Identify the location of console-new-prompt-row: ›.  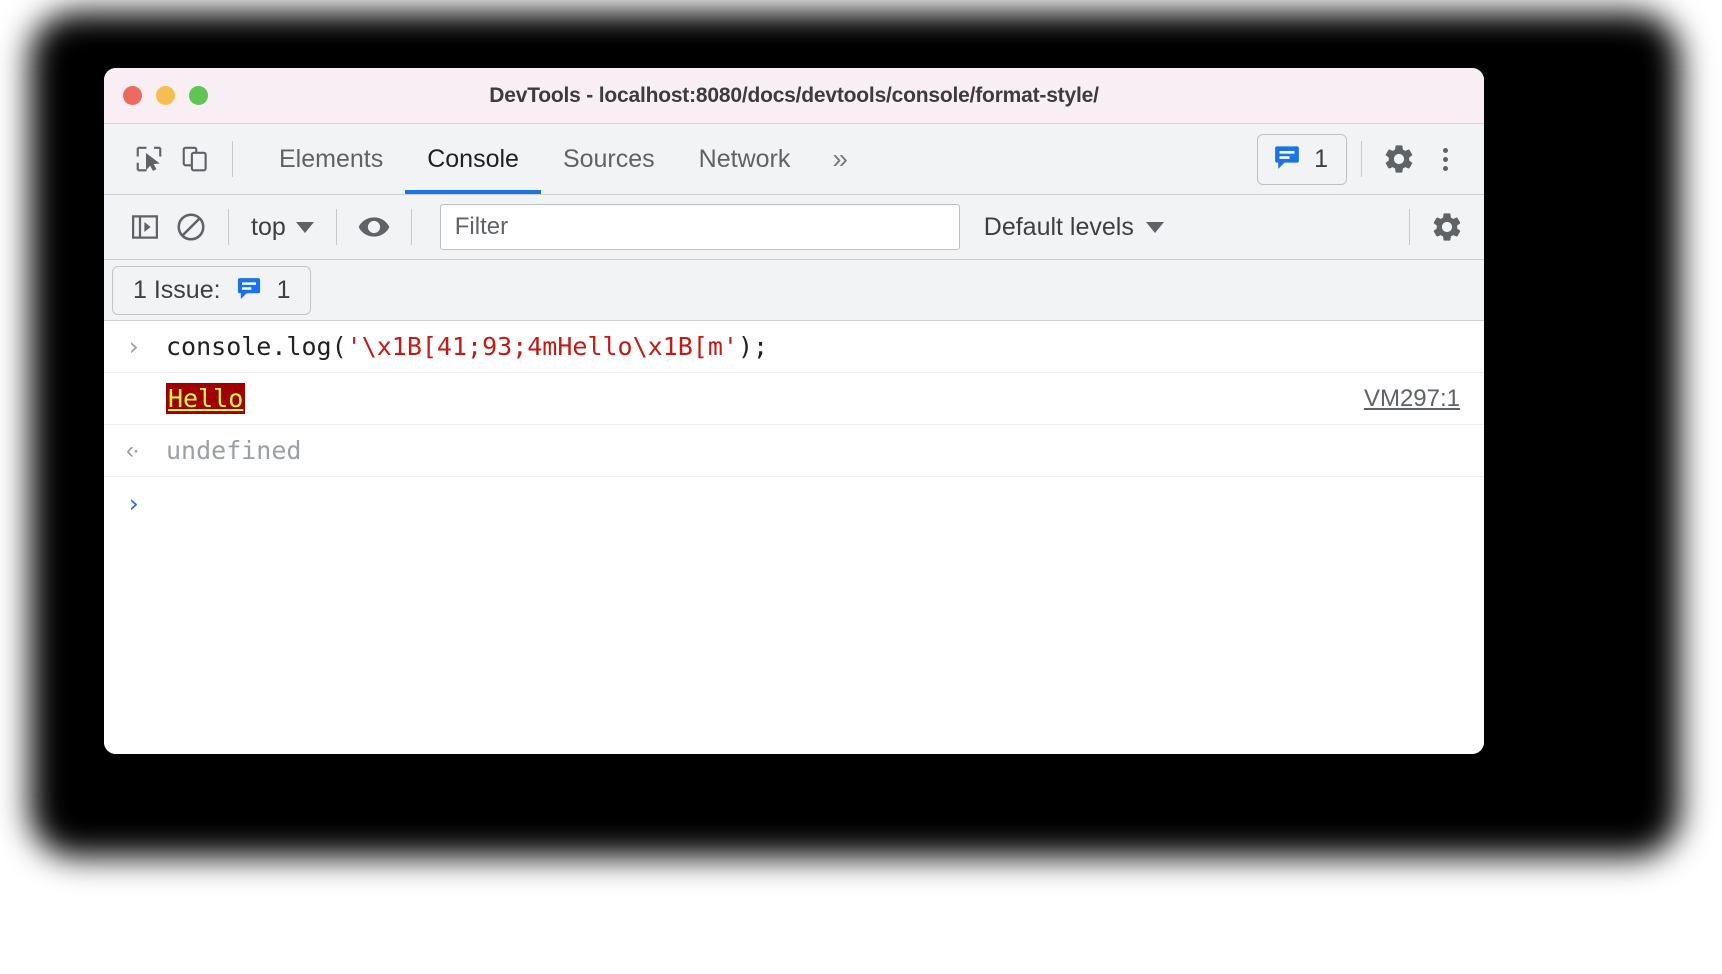
(794, 503).